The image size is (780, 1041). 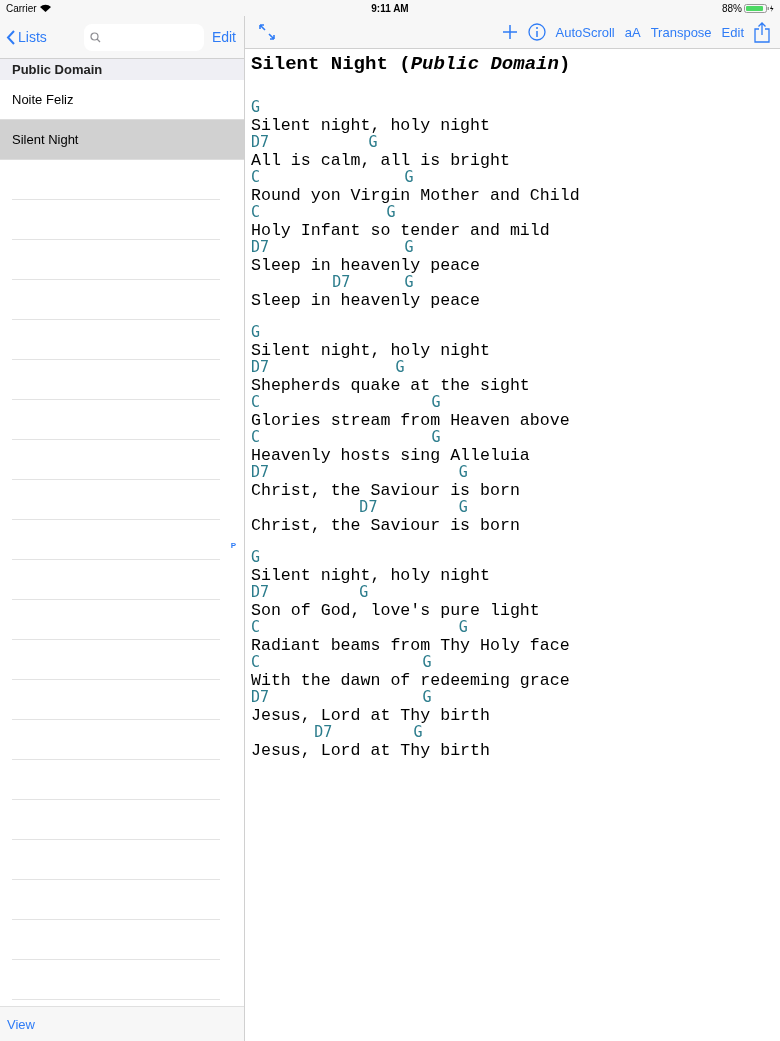 What do you see at coordinates (681, 32) in the screenshot?
I see `toolbar-button: Transpose` at bounding box center [681, 32].